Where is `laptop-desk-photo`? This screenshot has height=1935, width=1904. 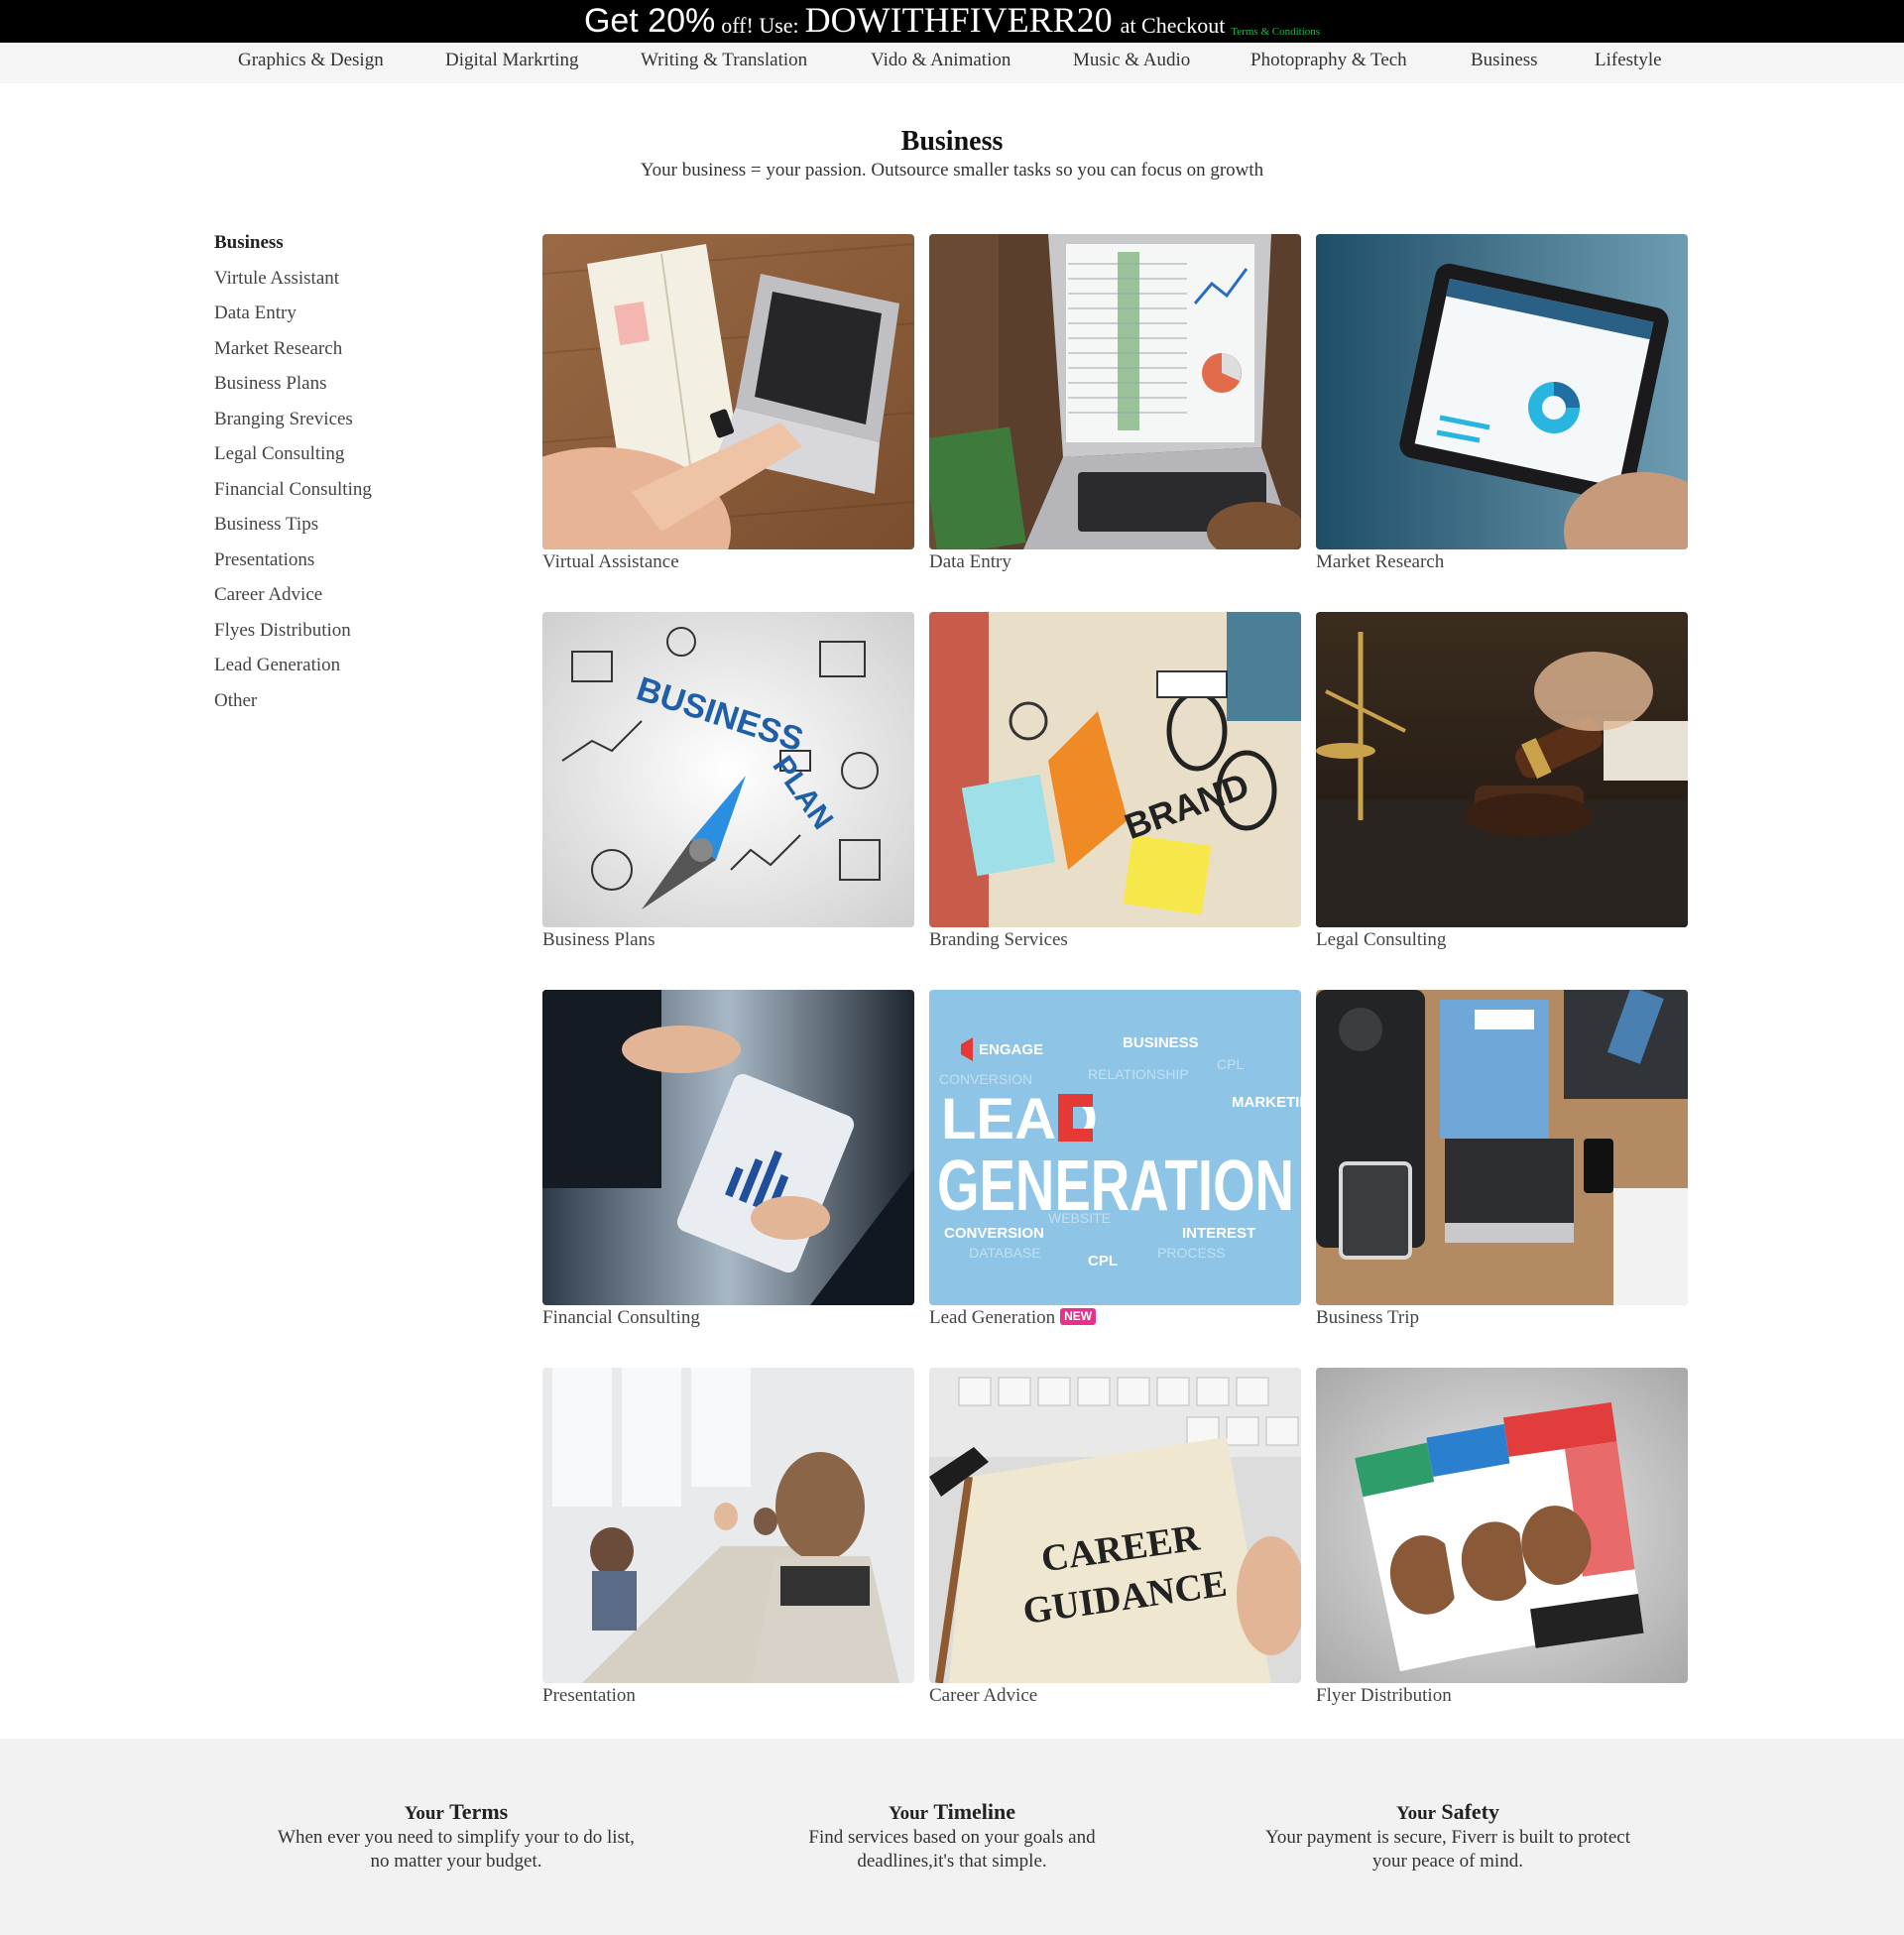 laptop-desk-photo is located at coordinates (728, 391).